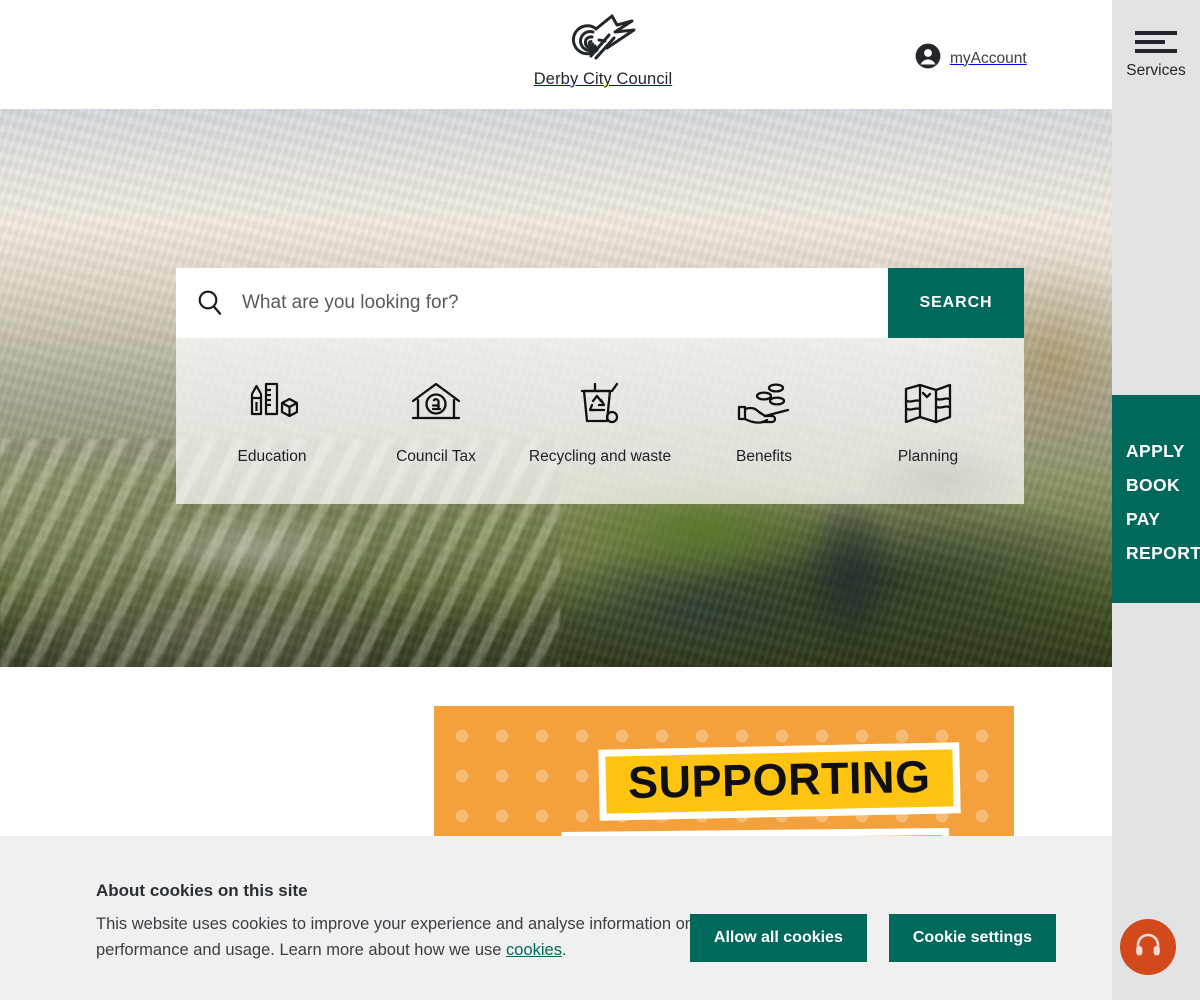  What do you see at coordinates (603, 39) in the screenshot?
I see `ram-head-logo-icon` at bounding box center [603, 39].